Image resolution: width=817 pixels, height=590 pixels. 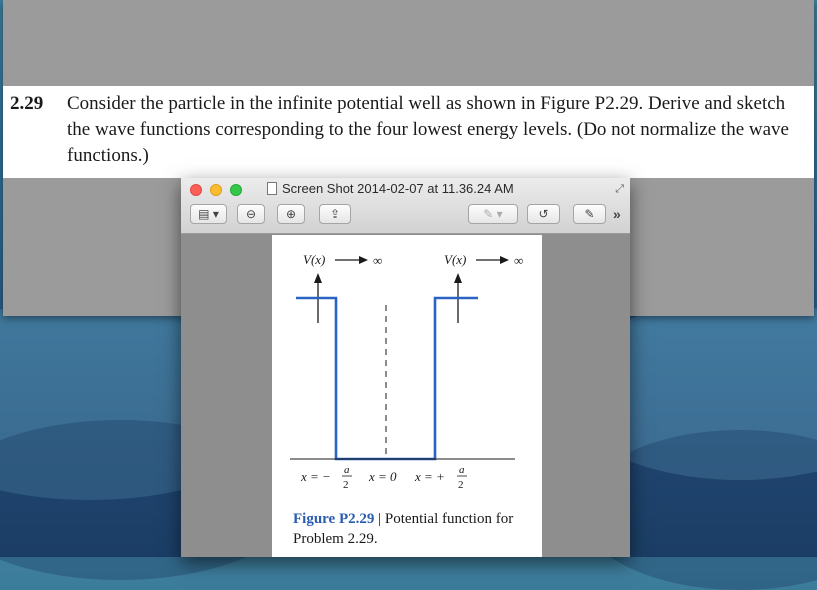 What do you see at coordinates (346, 485) in the screenshot?
I see `x-left-frac-den: 2` at bounding box center [346, 485].